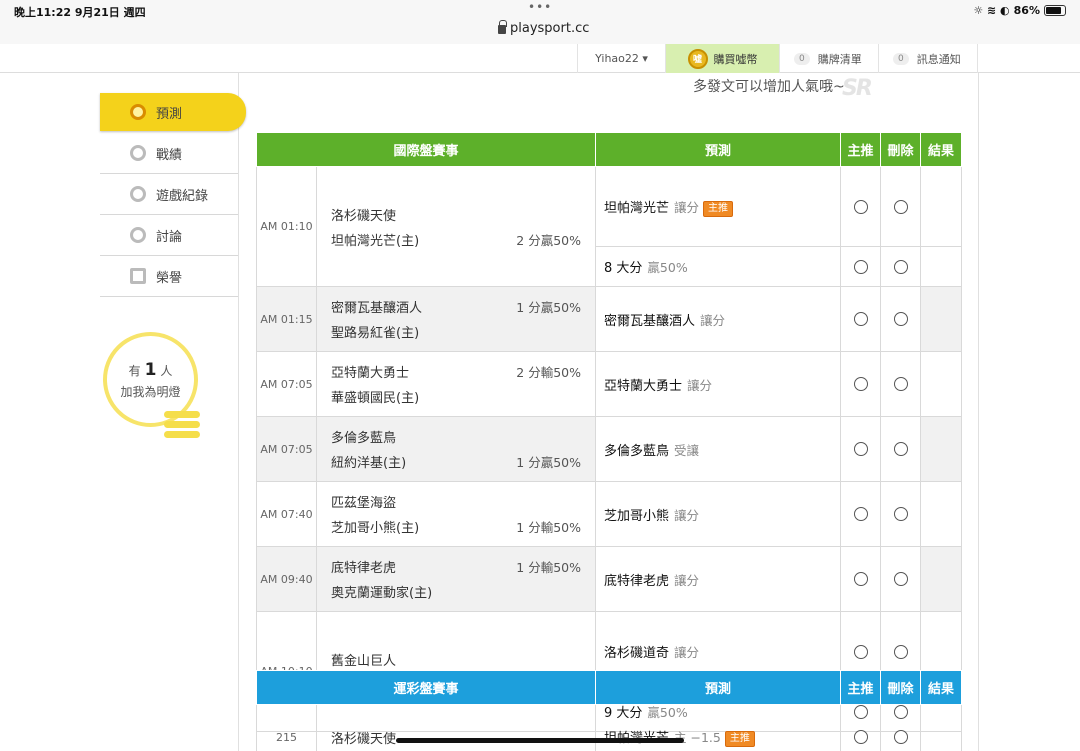 Image resolution: width=1080 pixels, height=751 pixels. I want to click on match-time: AM 09:40, so click(286, 579).